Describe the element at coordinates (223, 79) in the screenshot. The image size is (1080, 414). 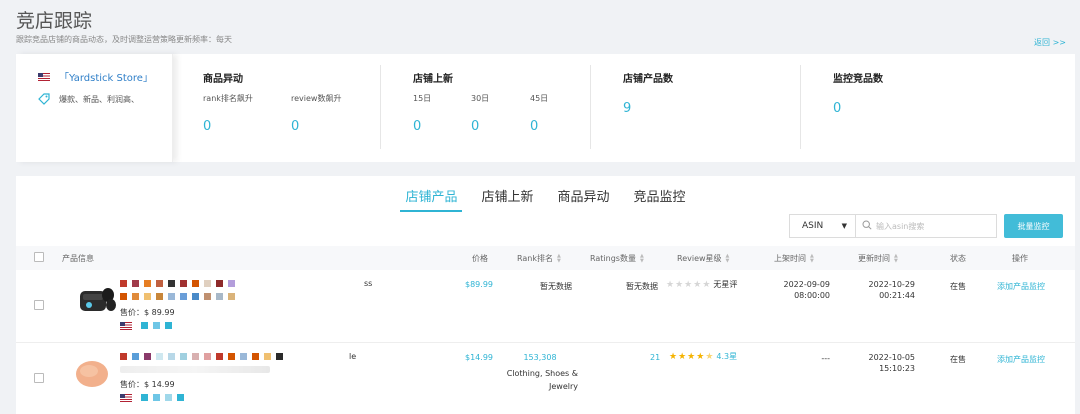
I see `product-change-title: 商品异动` at that location.